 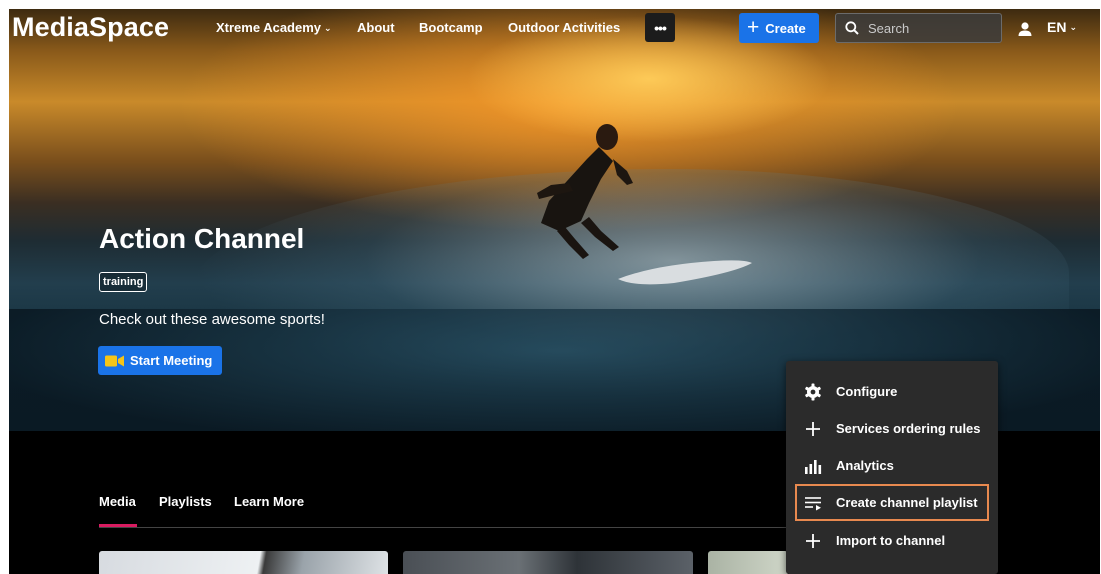 What do you see at coordinates (852, 28) in the screenshot?
I see `search-icon` at bounding box center [852, 28].